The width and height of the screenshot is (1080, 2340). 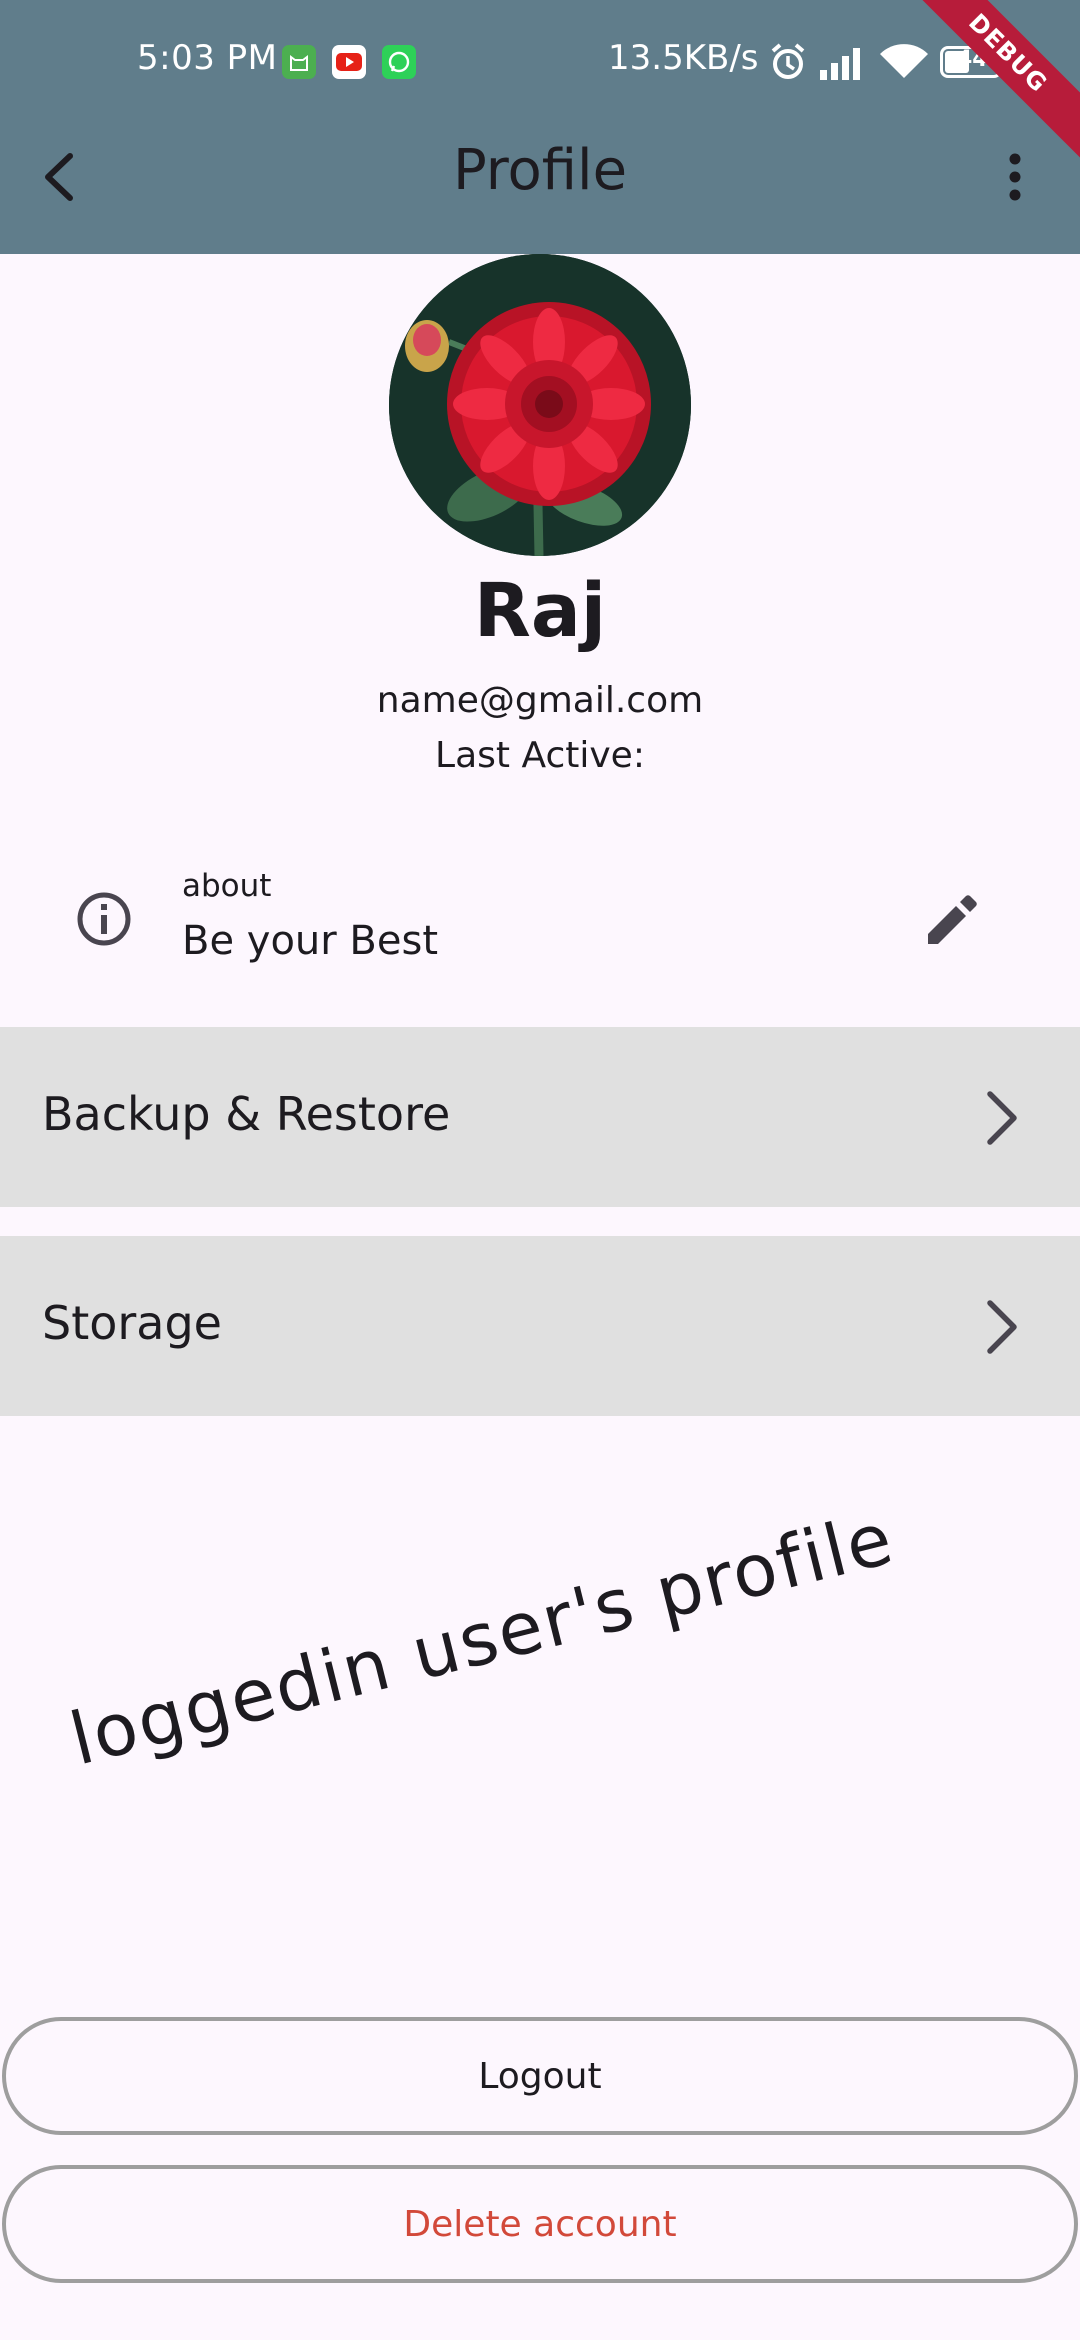 I want to click on page-title: Profile, so click(x=540, y=170).